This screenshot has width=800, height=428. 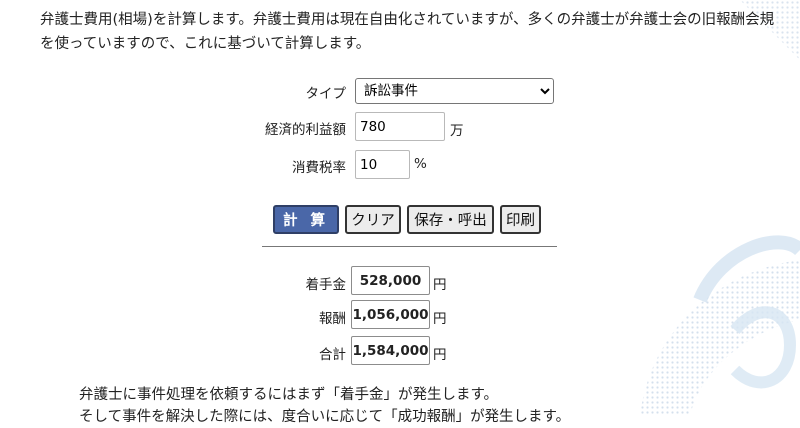 I want to click on benefit-input, so click(x=400, y=126).